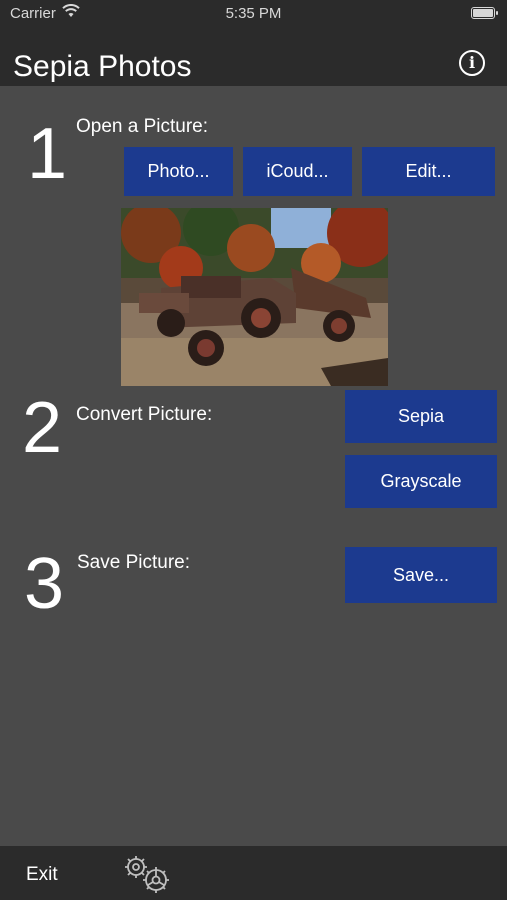 Image resolution: width=507 pixels, height=900 pixels. I want to click on step-label-save-picture: Save Picture:, so click(133, 562).